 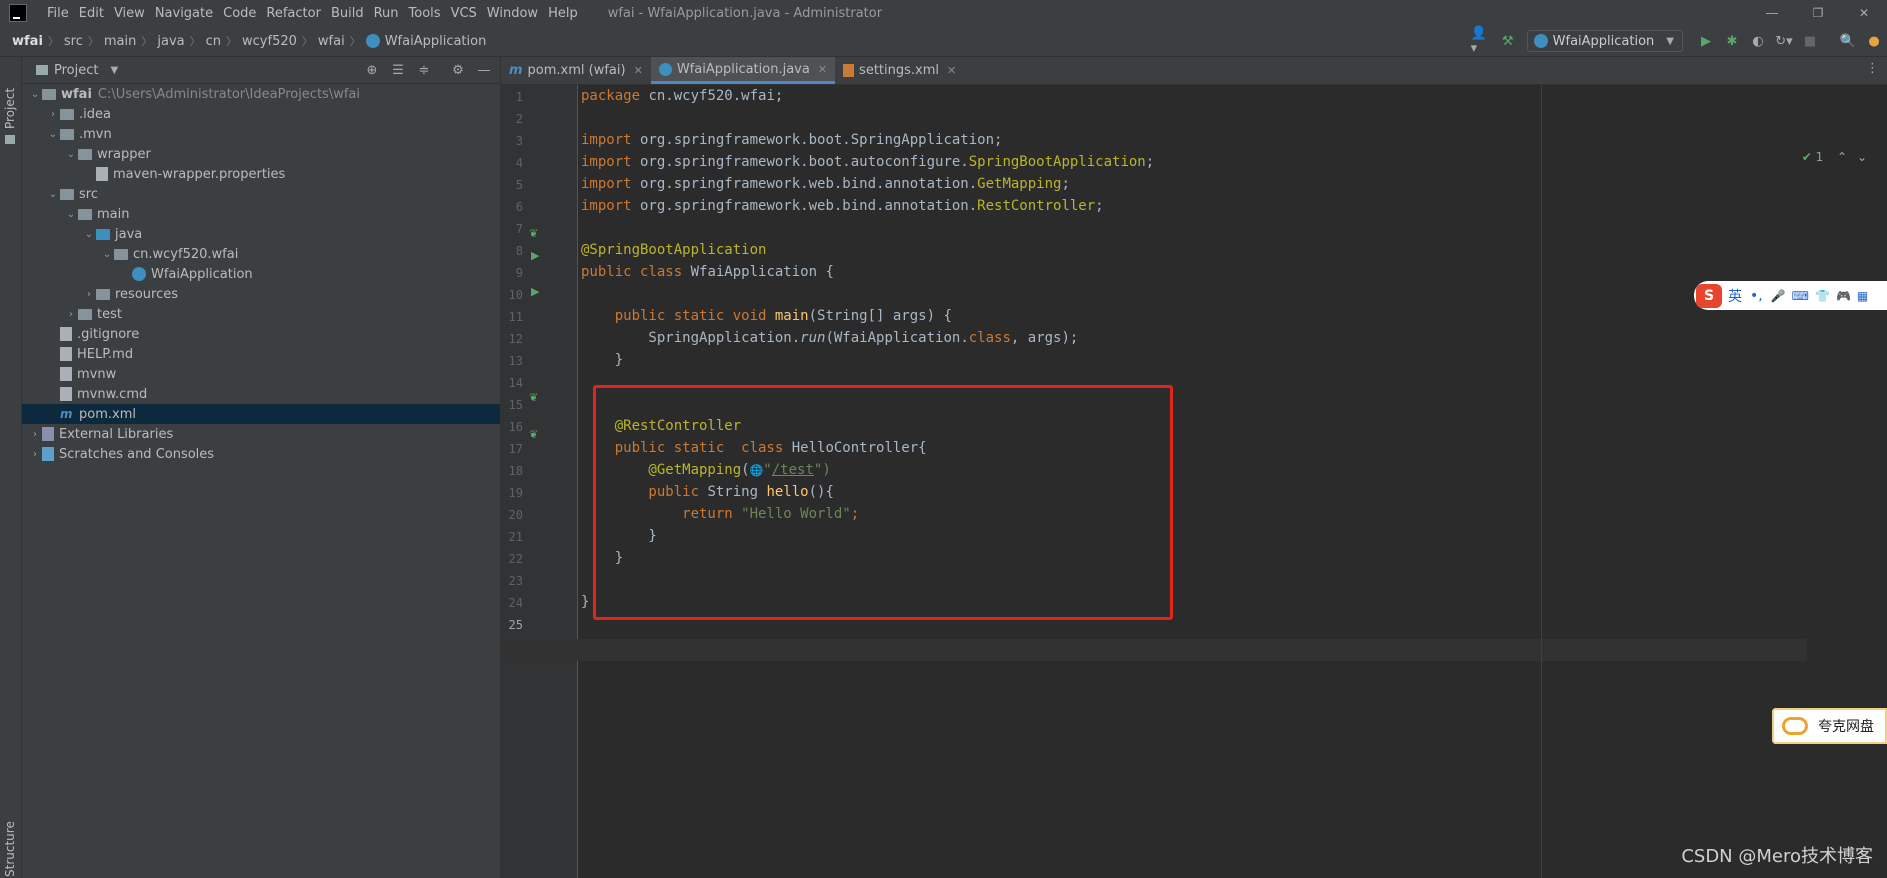 I want to click on tree-item: HELP.md, so click(x=261, y=354).